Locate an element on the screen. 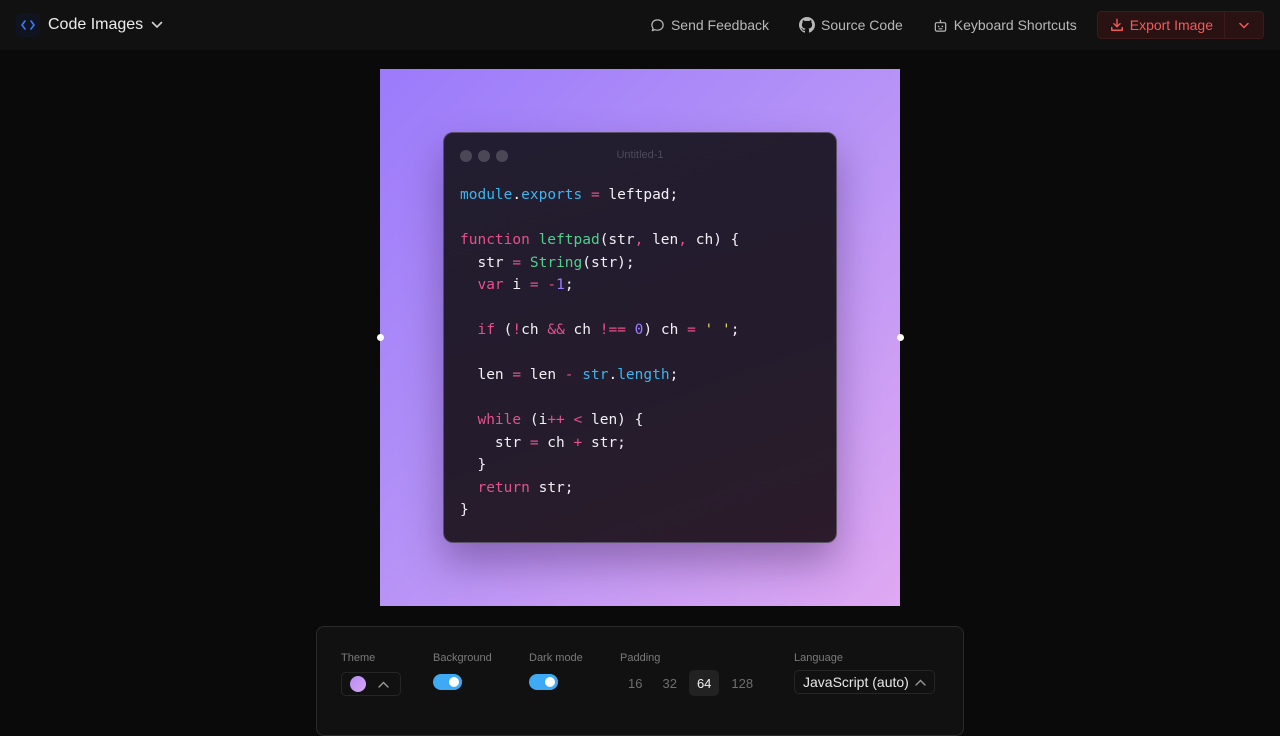 Image resolution: width=1280 pixels, height=736 pixels. send-feedback-label: Send Feedback is located at coordinates (720, 25).